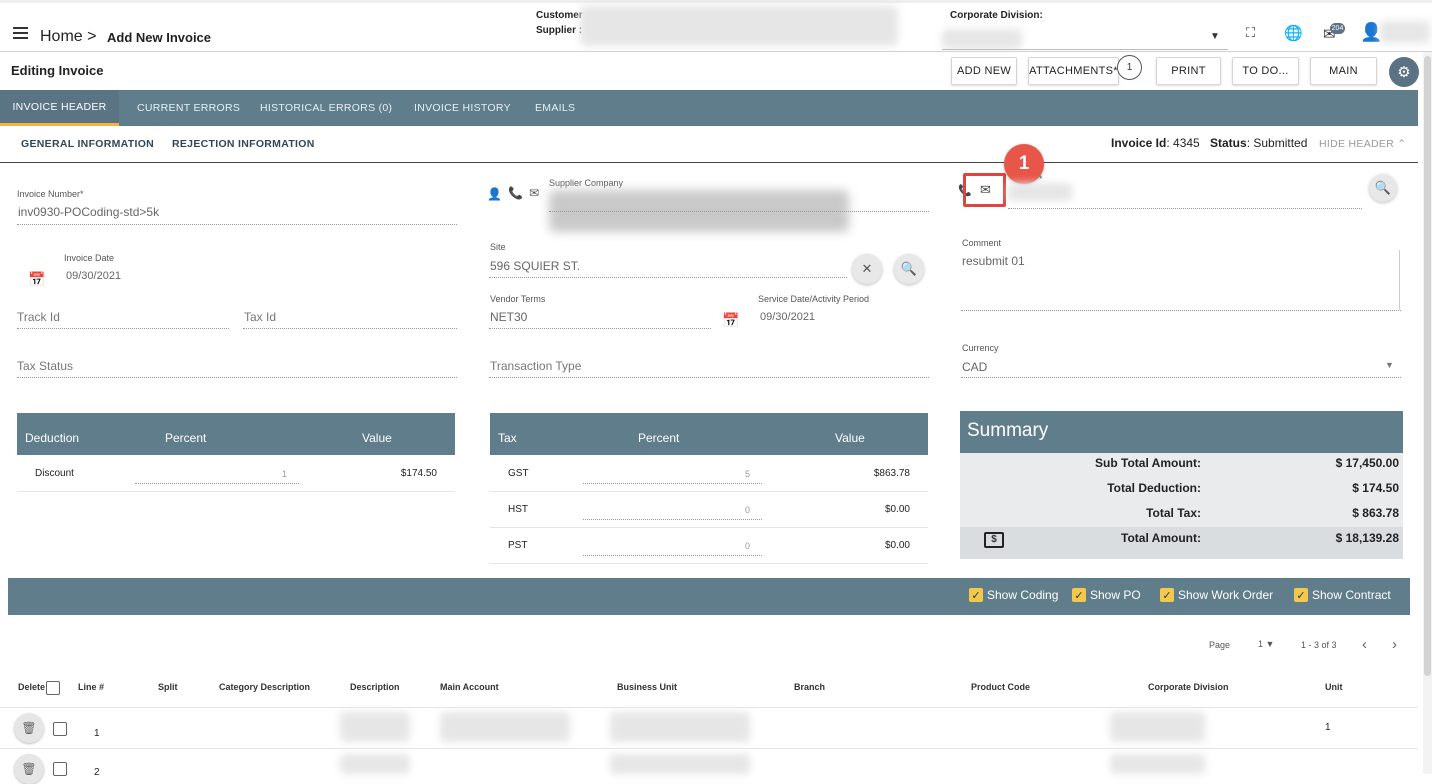 The width and height of the screenshot is (1432, 784). What do you see at coordinates (867, 269) in the screenshot?
I see `clear-site-icon: ✕` at bounding box center [867, 269].